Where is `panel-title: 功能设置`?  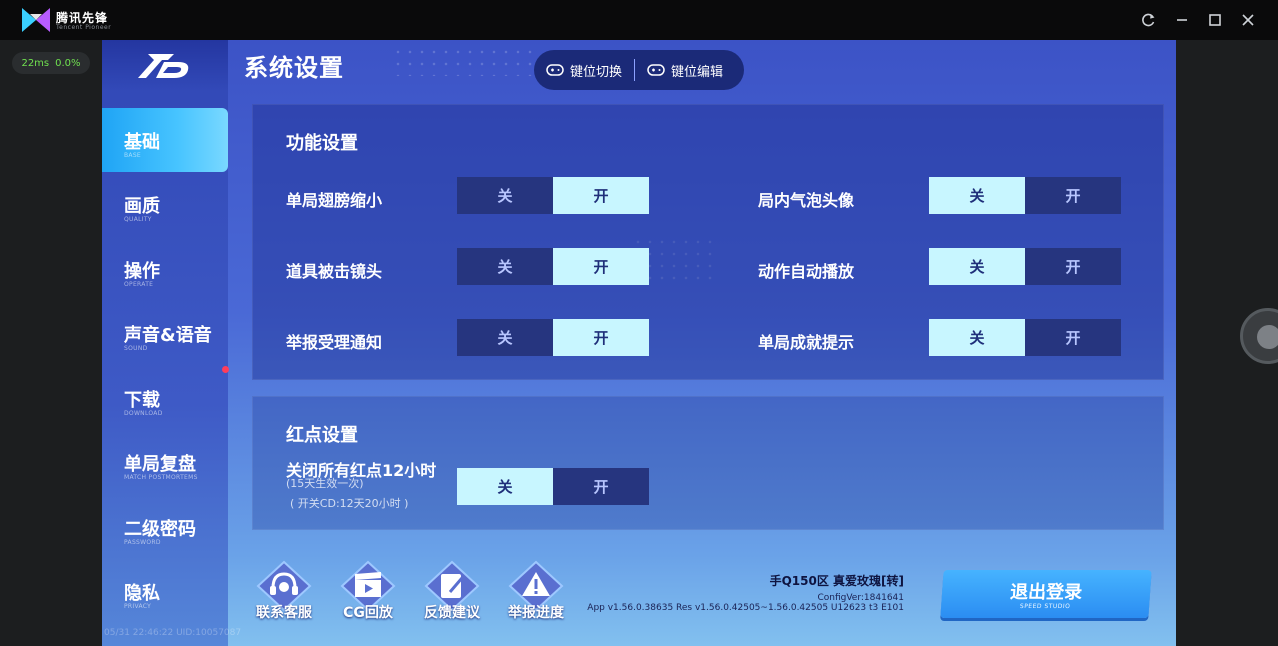 panel-title: 功能设置 is located at coordinates (322, 143).